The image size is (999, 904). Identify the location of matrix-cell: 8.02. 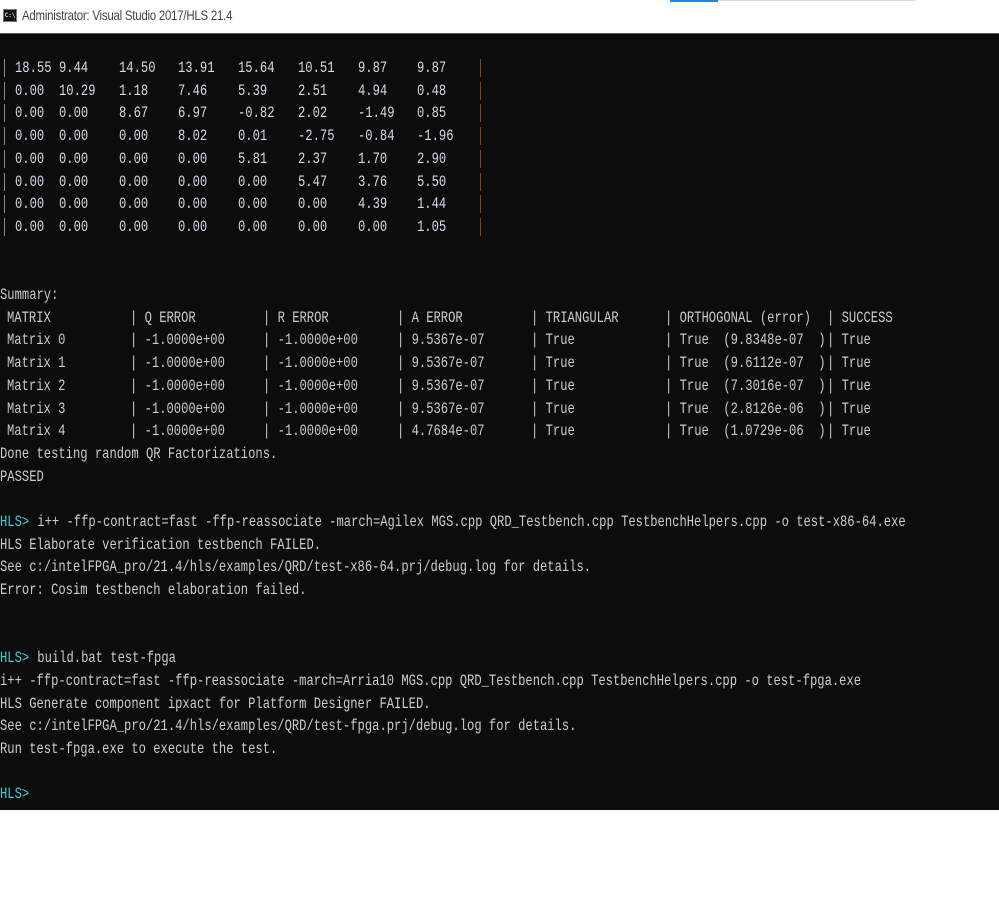
(193, 136).